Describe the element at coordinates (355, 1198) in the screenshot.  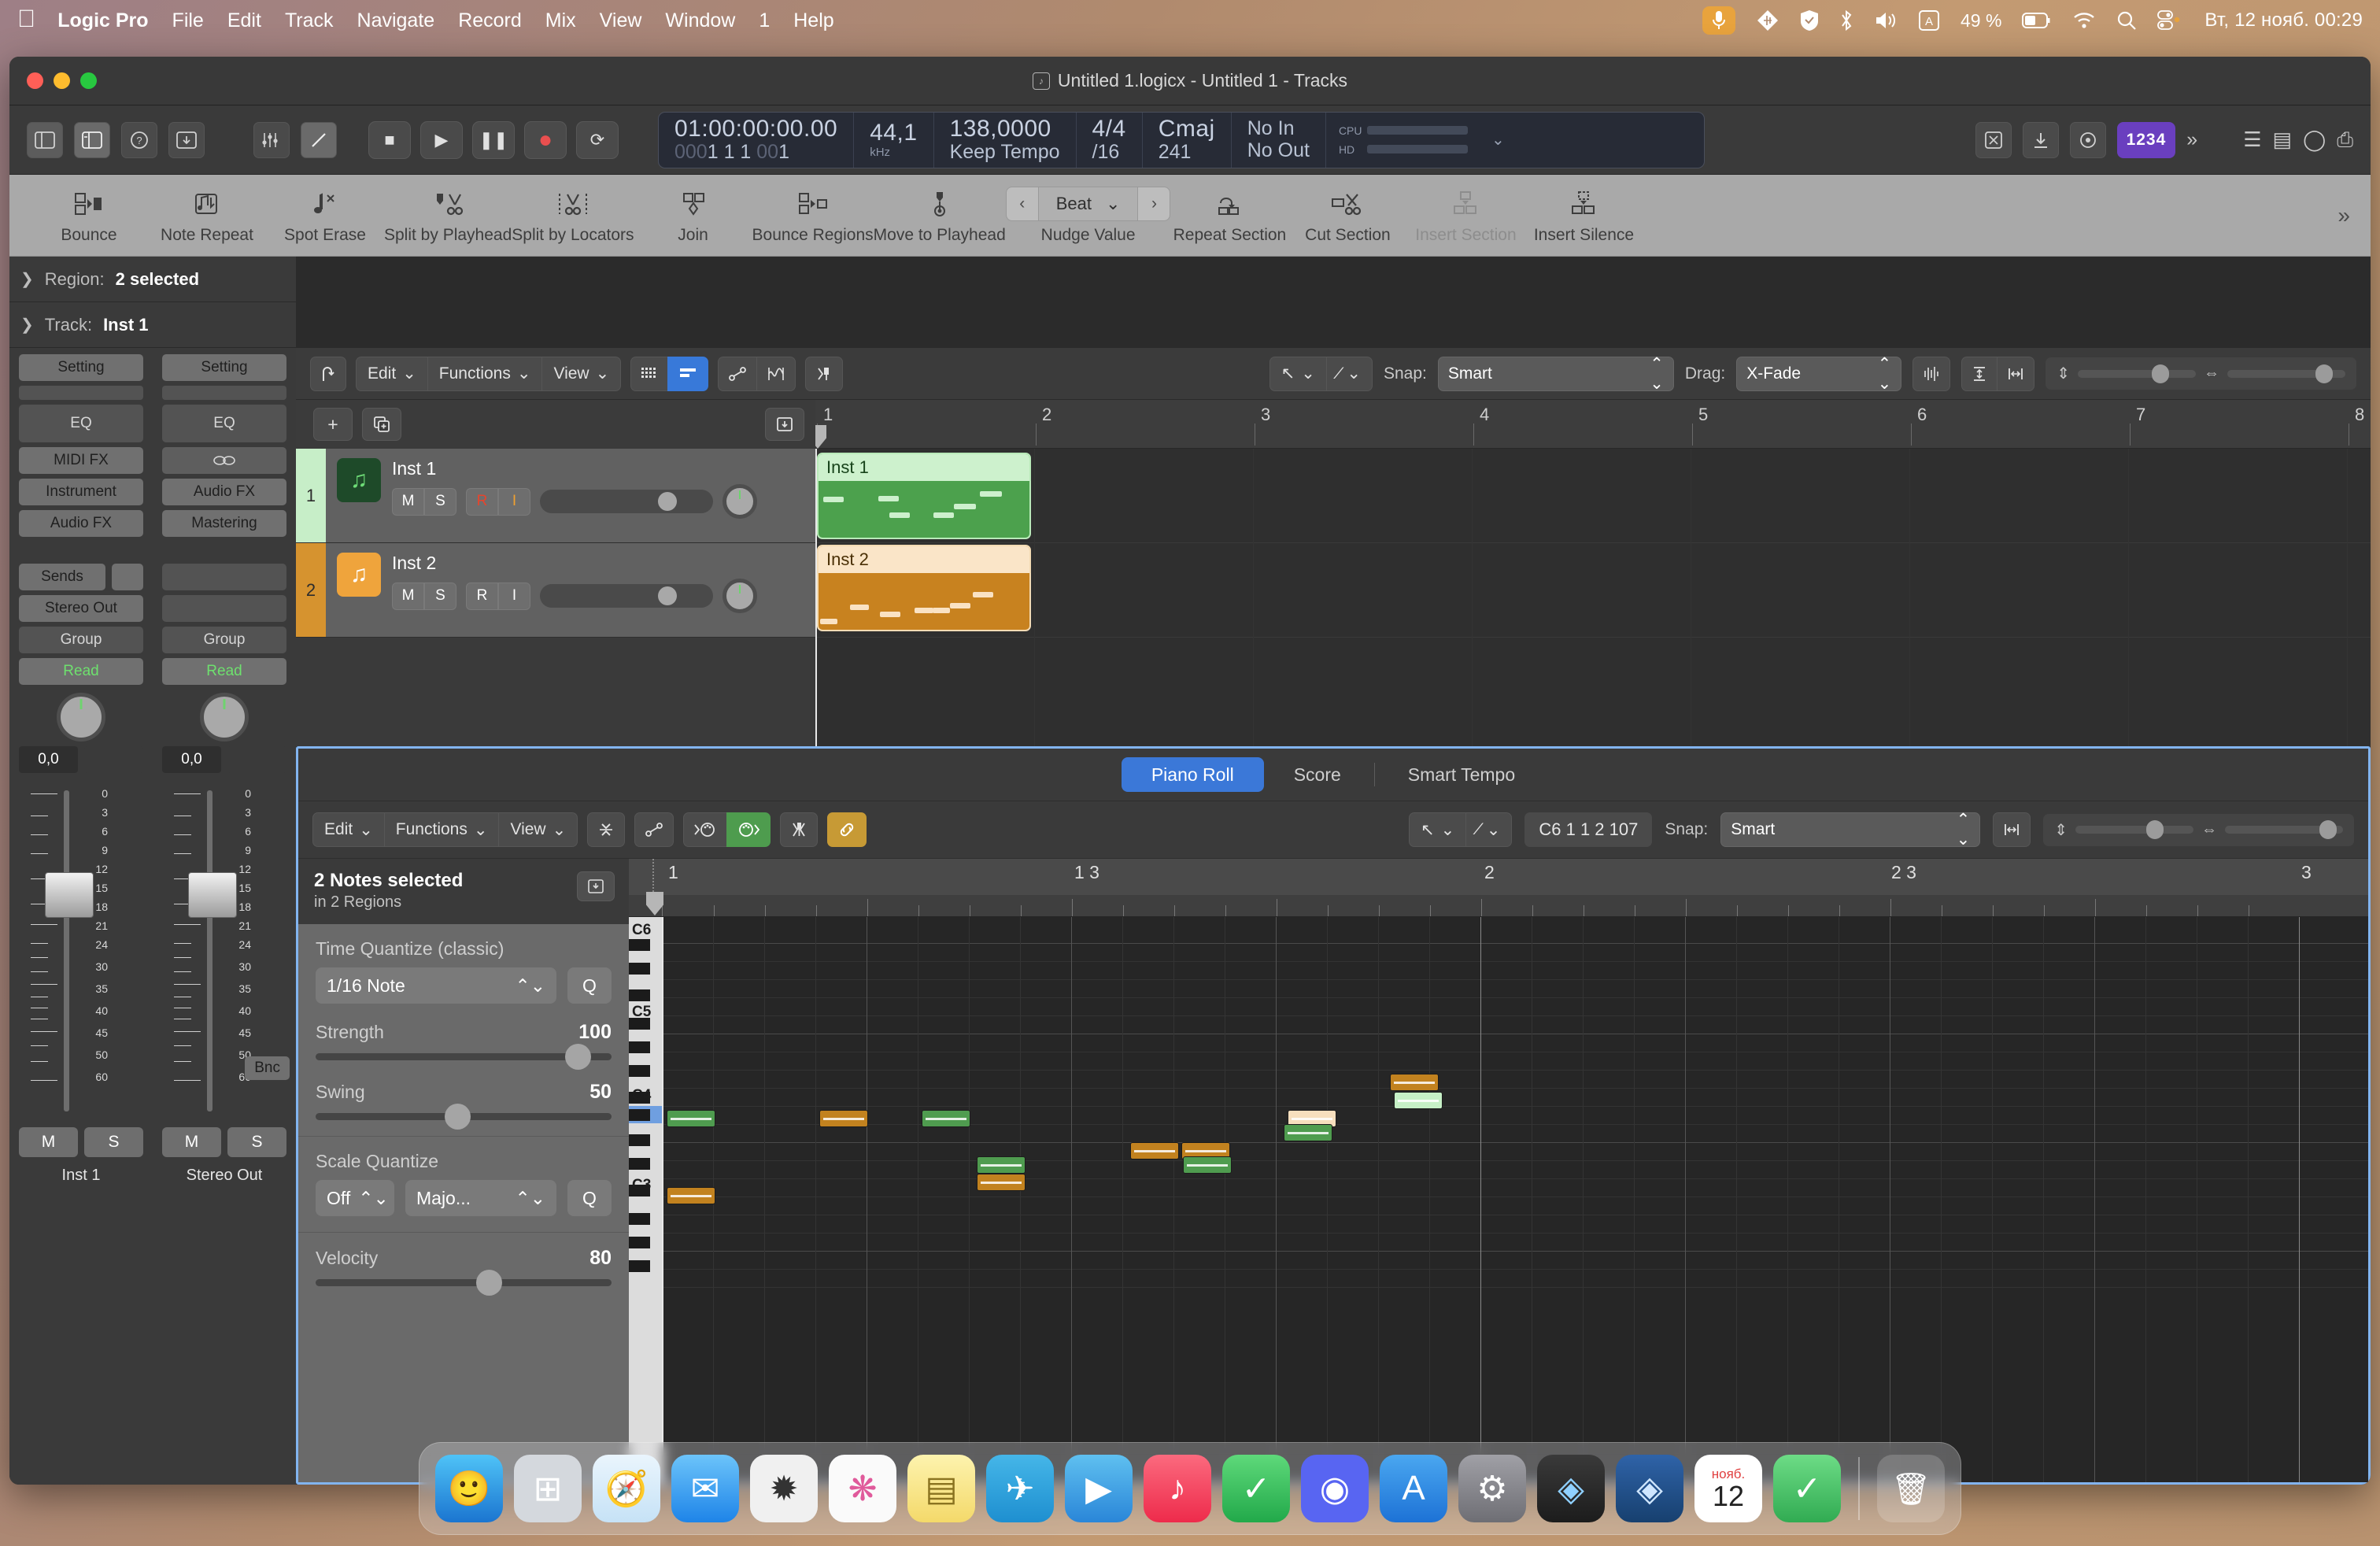
I see `scale-root-select: Off ⌃⌄` at that location.